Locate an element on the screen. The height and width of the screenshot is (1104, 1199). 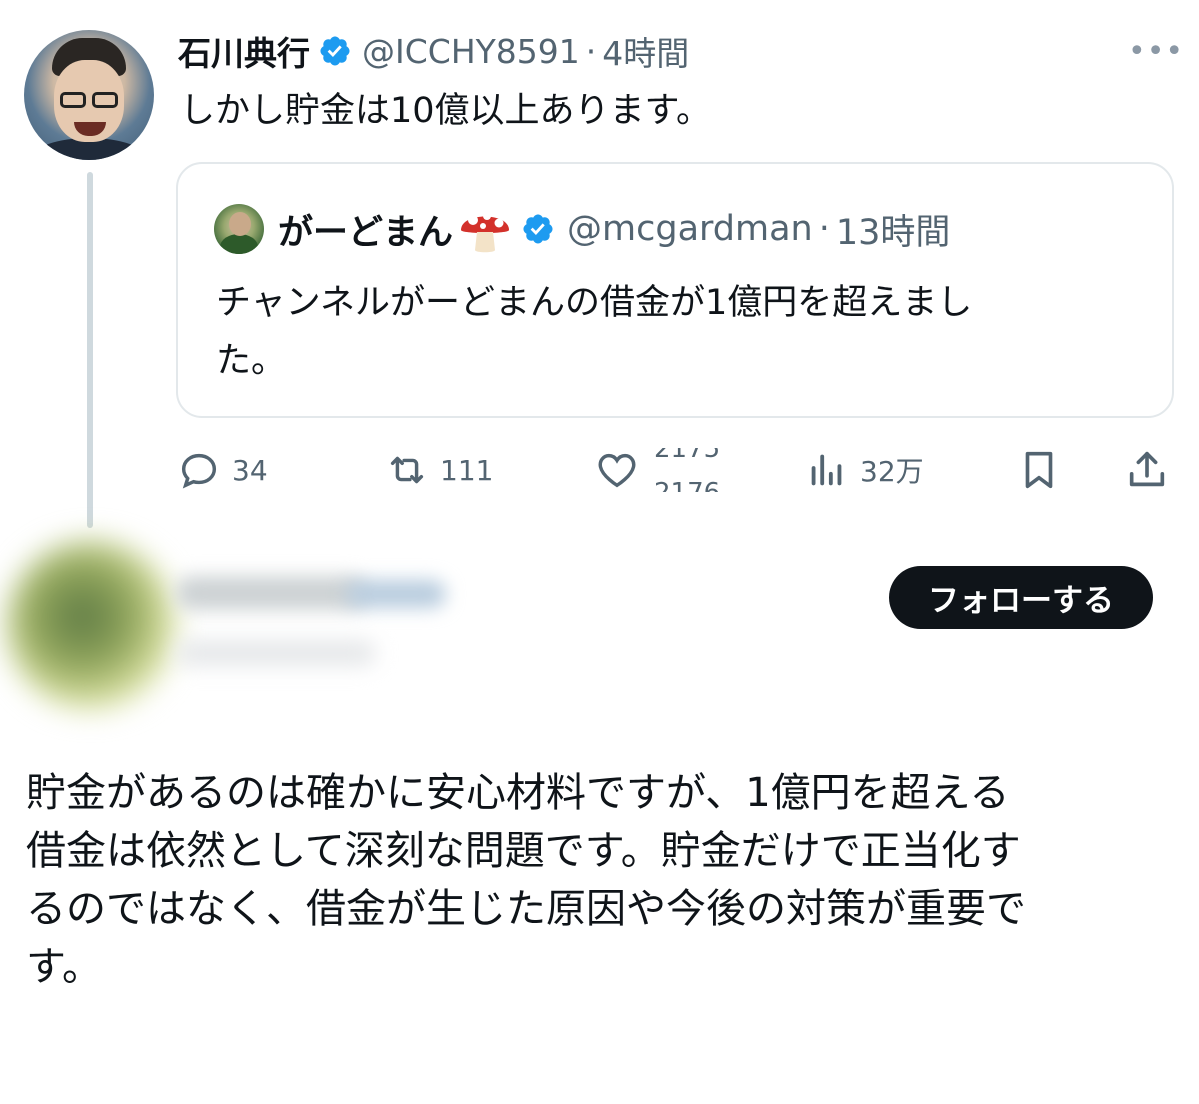
quote-author-name: がーどまん is located at coordinates (366, 232).